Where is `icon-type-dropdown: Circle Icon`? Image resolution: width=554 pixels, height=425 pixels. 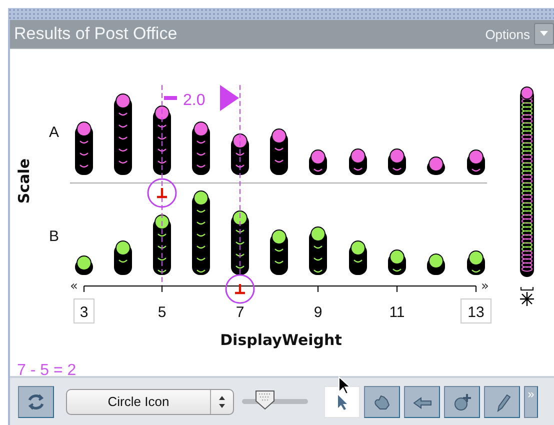 icon-type-dropdown: Circle Icon is located at coordinates (150, 401).